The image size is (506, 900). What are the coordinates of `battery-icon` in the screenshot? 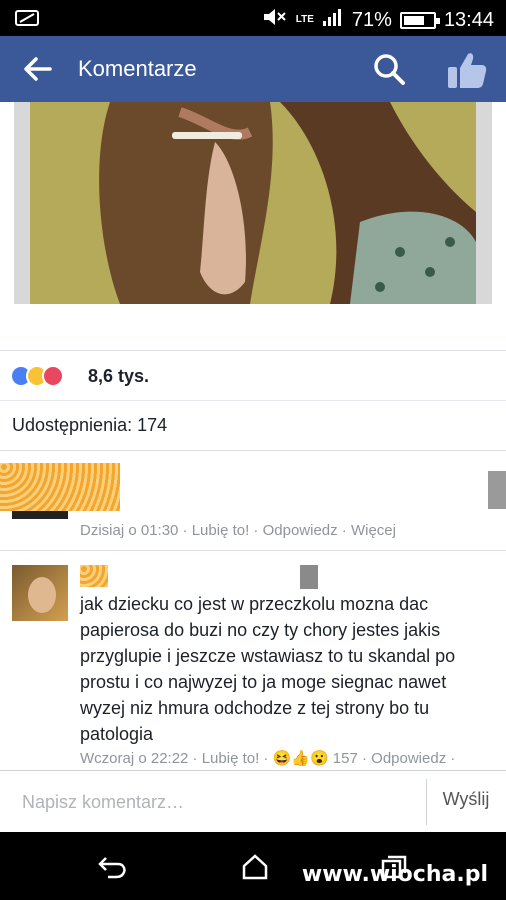 It's located at (419, 20).